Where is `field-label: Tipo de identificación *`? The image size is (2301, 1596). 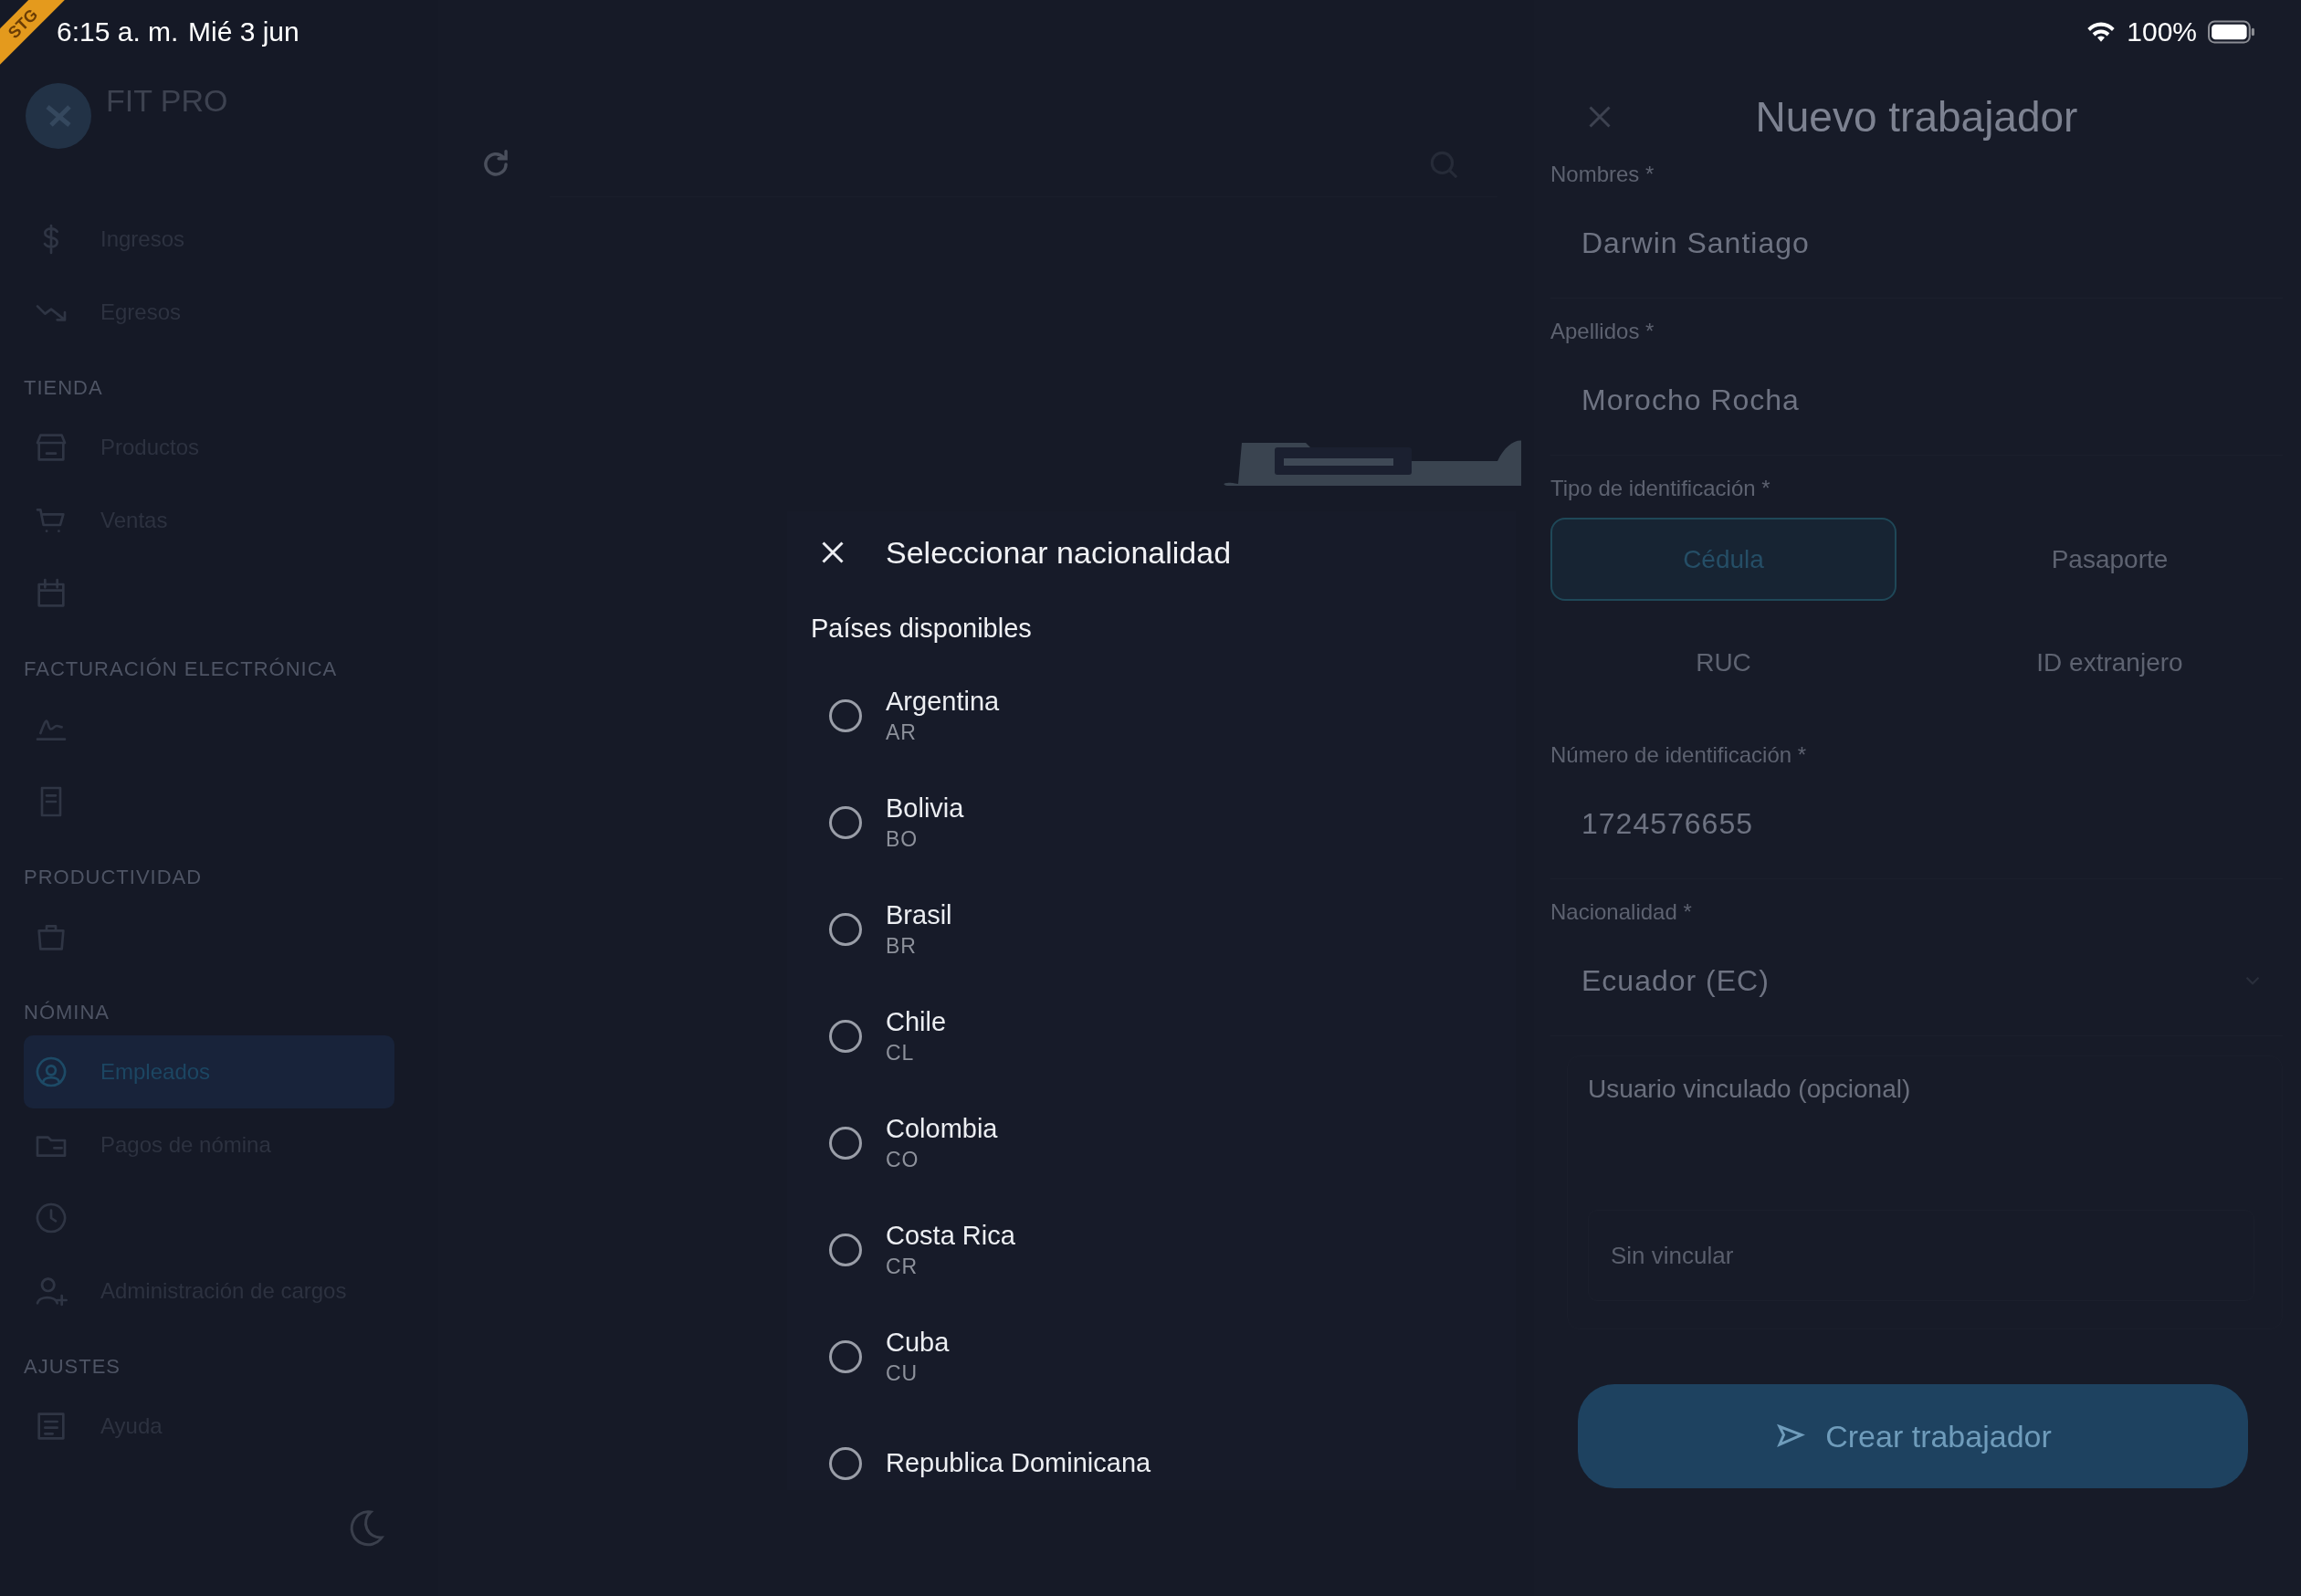 field-label: Tipo de identificación * is located at coordinates (1660, 489).